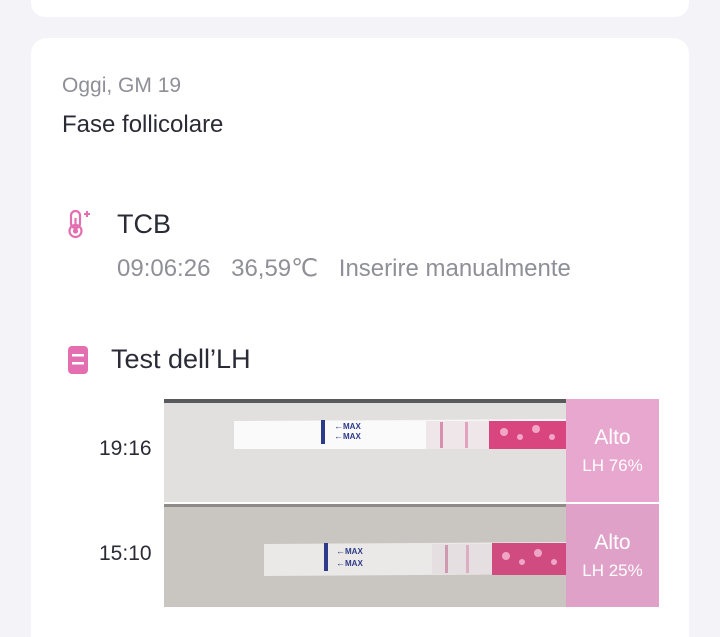 This screenshot has height=637, width=720. What do you see at coordinates (454, 268) in the screenshot?
I see `tcb-entry-mode: Inserire manualmente` at bounding box center [454, 268].